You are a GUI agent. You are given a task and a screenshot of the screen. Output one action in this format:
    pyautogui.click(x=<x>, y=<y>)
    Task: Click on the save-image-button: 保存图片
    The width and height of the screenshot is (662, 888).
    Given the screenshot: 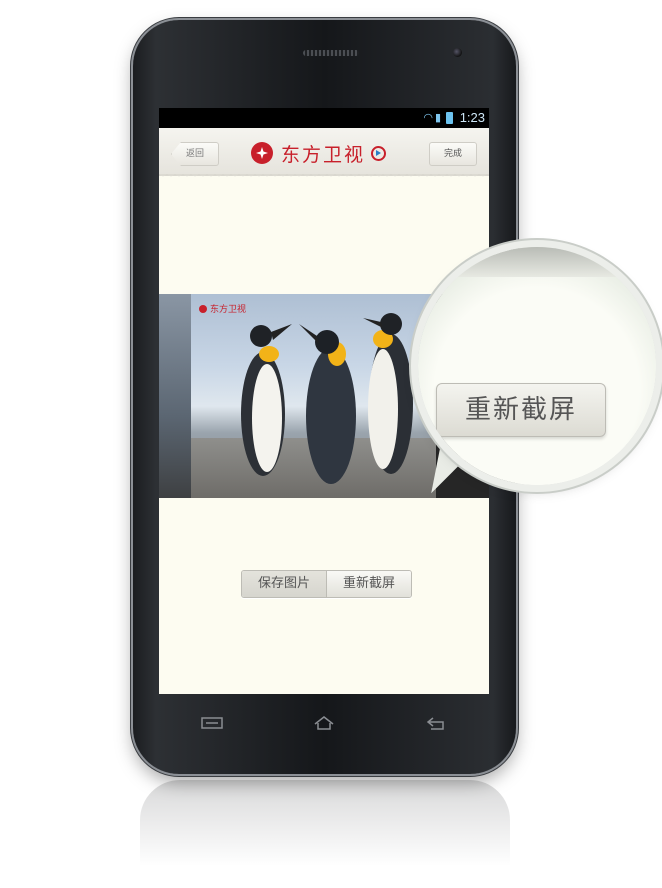 What is the action you would take?
    pyautogui.click(x=284, y=584)
    